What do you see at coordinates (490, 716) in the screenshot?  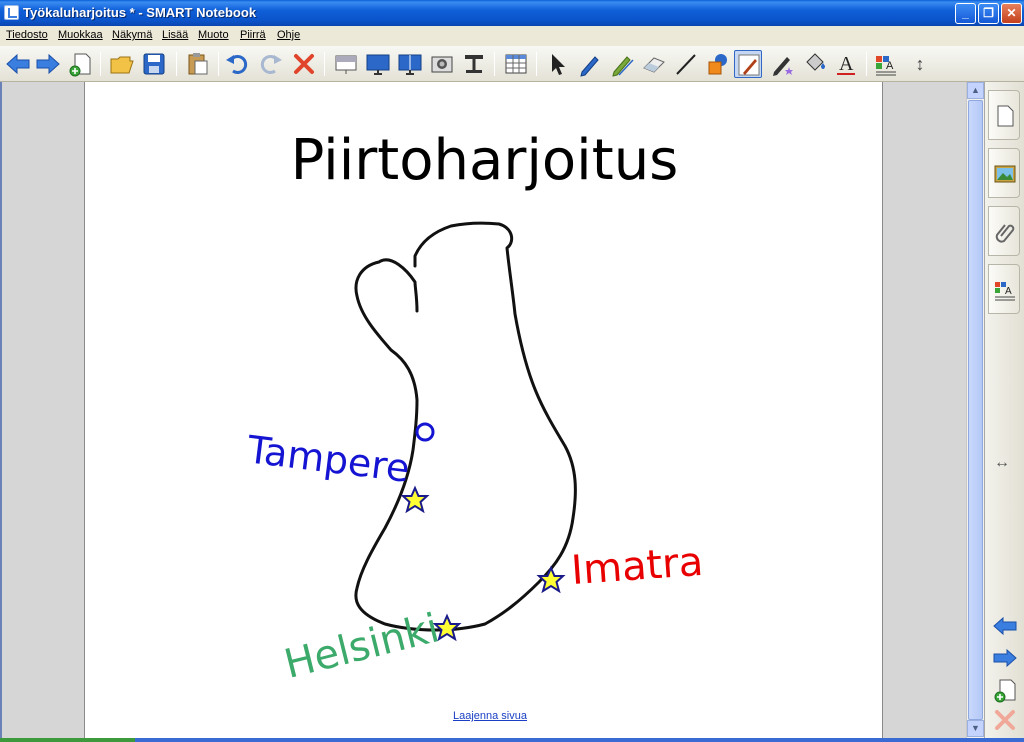 I see `expand-page-link: Laajenna sivua` at bounding box center [490, 716].